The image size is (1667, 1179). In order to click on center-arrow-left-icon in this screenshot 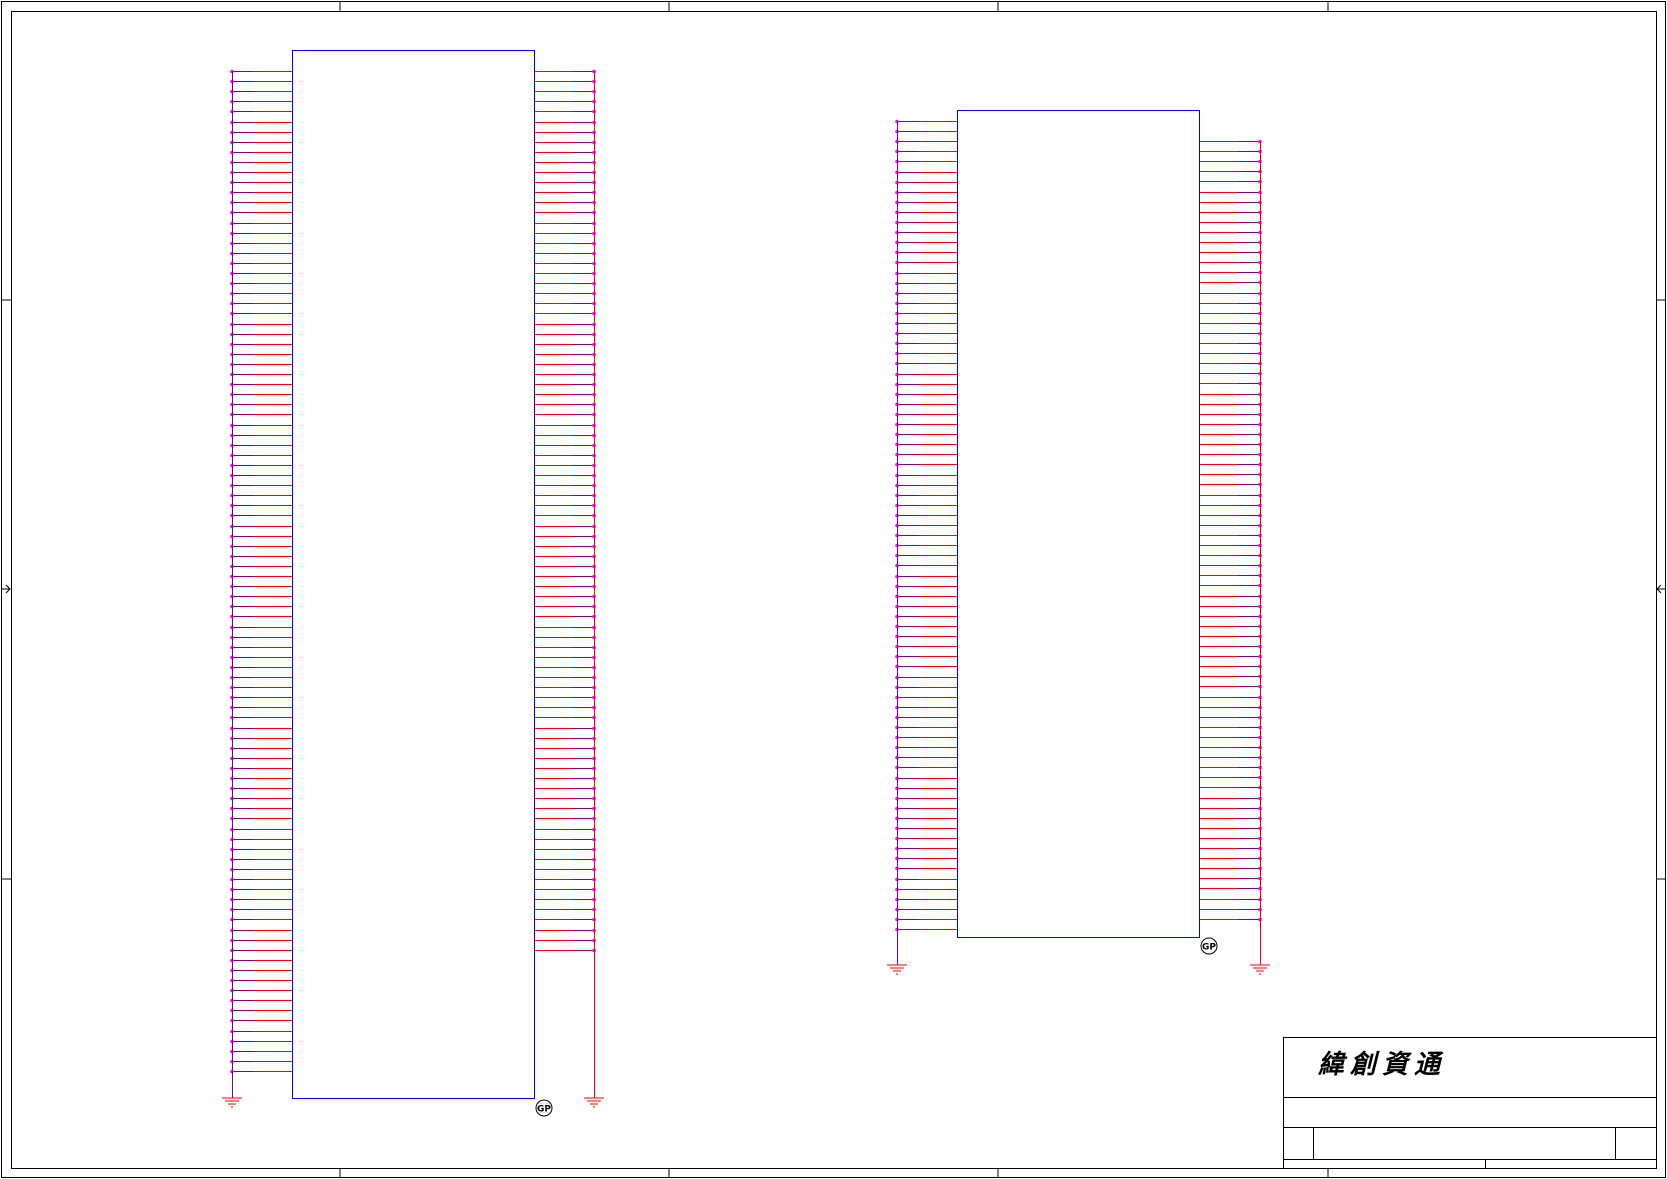, I will do `click(6, 589)`.